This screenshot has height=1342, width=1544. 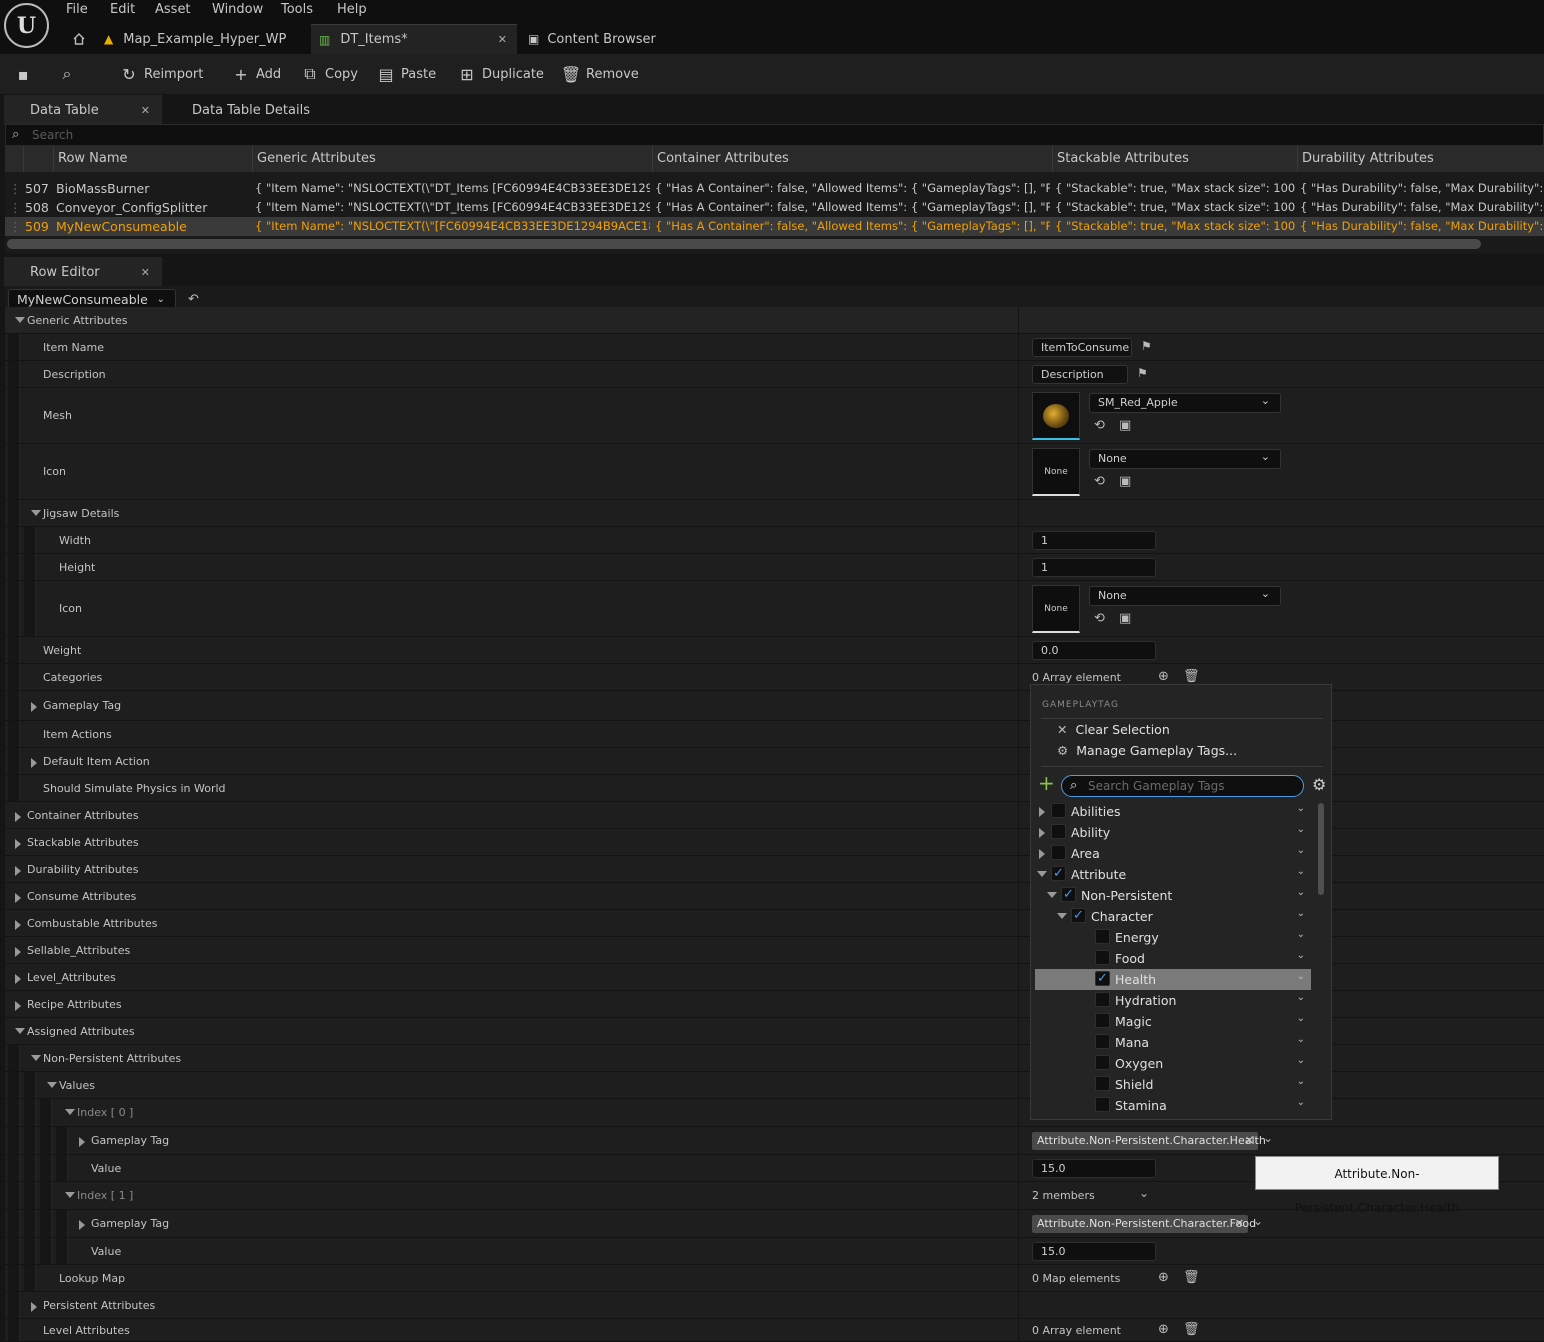 I want to click on icon-asset-dropdown: None ⌄, so click(x=1185, y=459).